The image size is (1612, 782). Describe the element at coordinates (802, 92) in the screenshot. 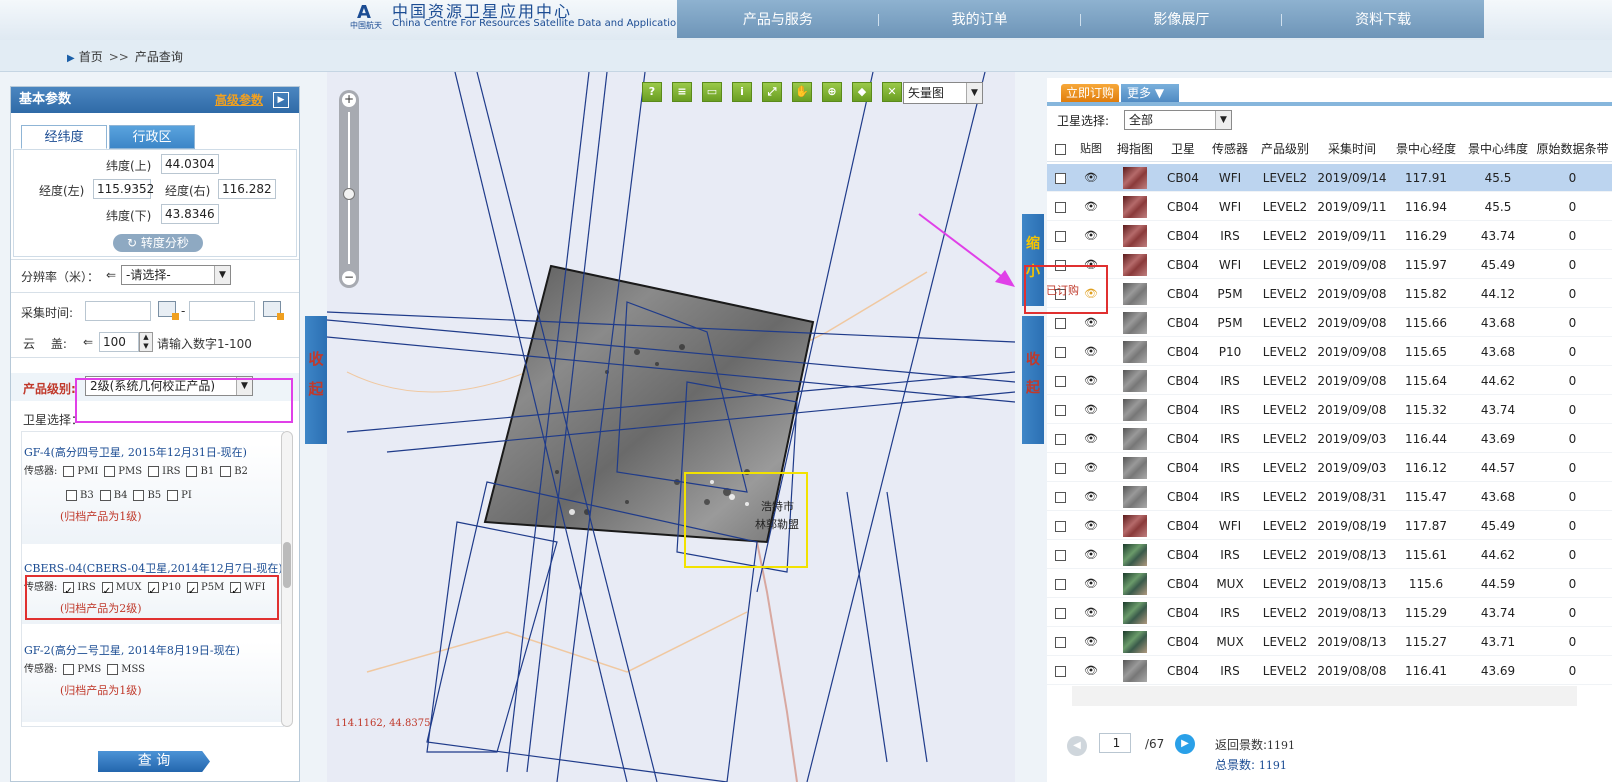

I see `pan-icon: ✋` at that location.